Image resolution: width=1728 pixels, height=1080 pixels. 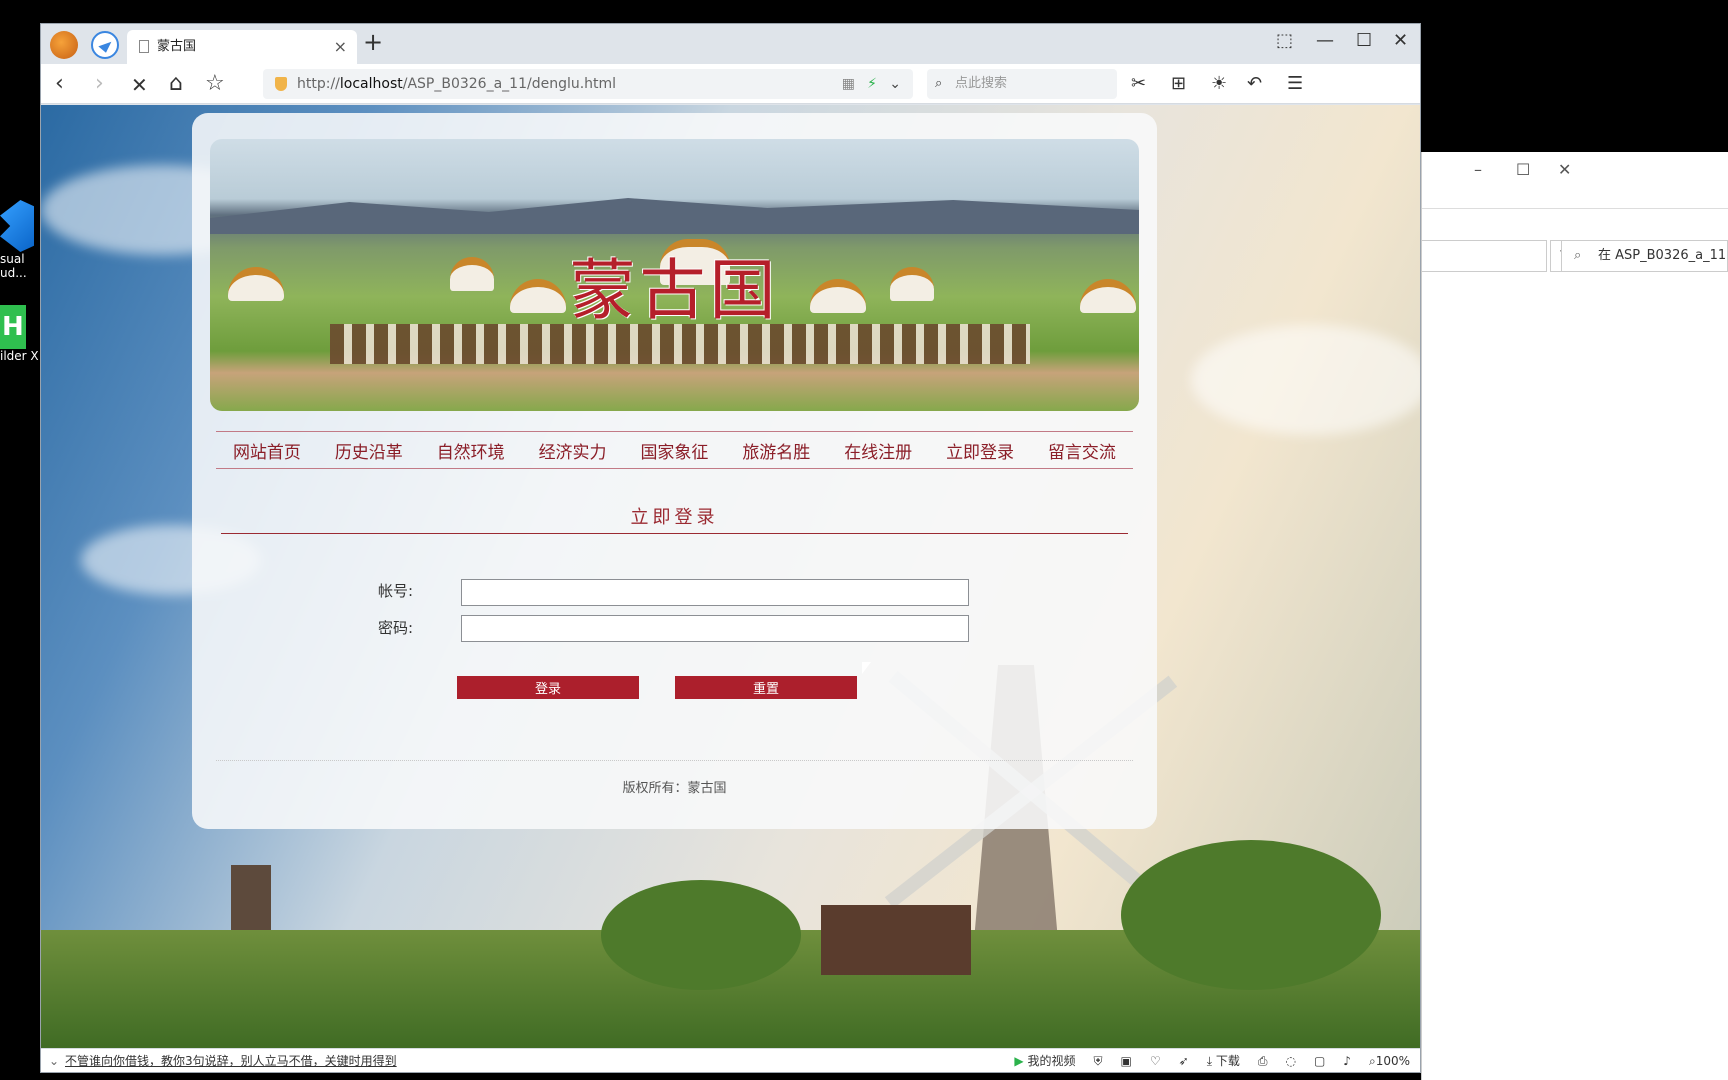 What do you see at coordinates (674, 517) in the screenshot?
I see `page-title: 立即登录` at bounding box center [674, 517].